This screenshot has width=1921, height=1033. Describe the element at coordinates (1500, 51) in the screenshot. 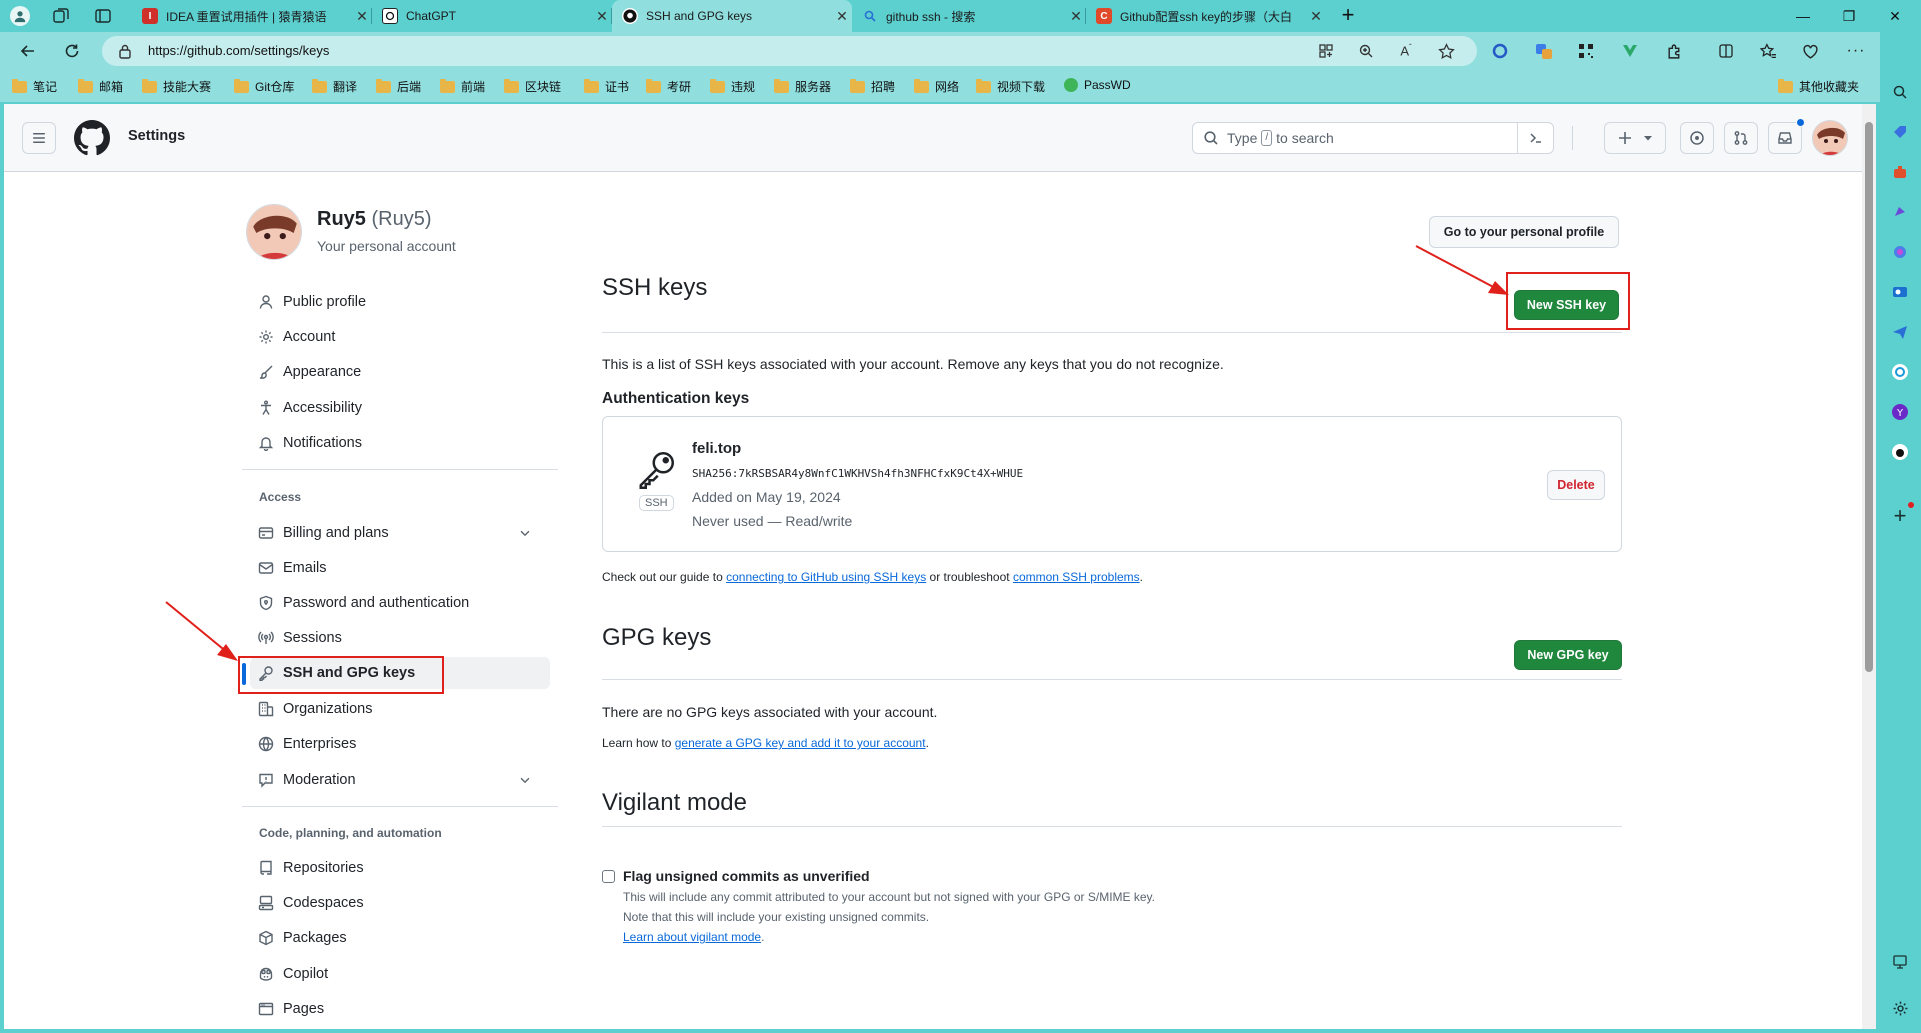

I see `extension-circle-icon` at that location.